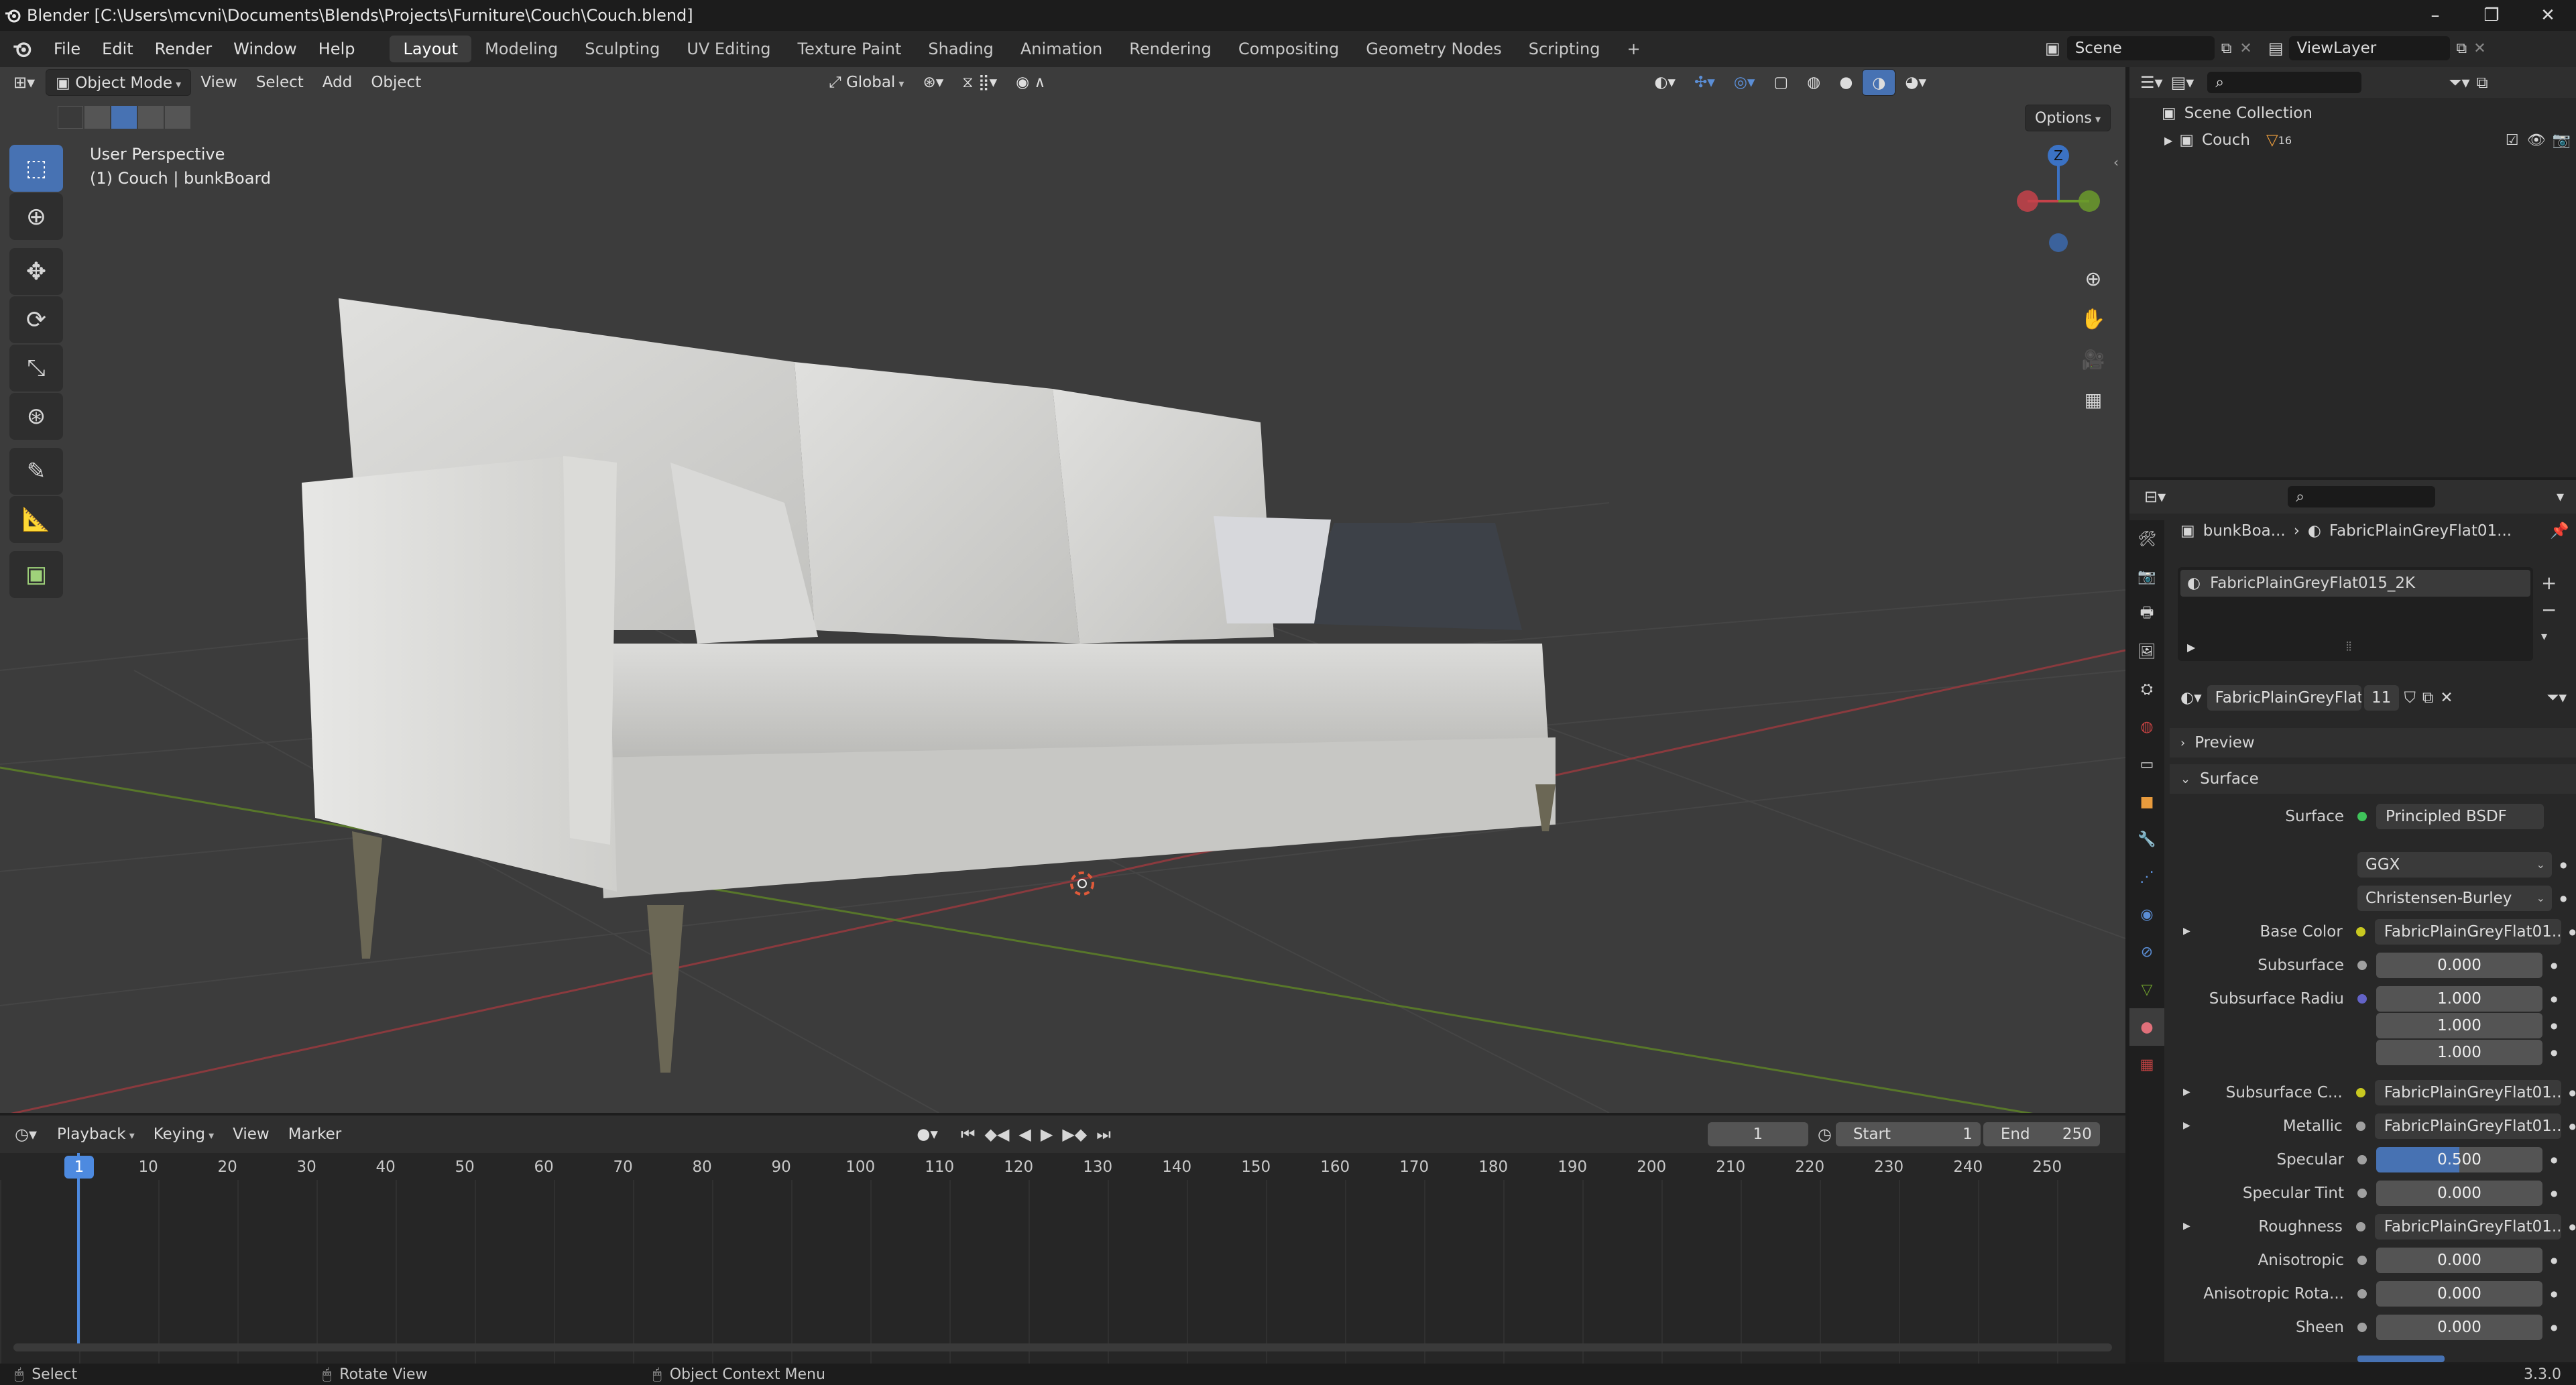 The height and width of the screenshot is (1385, 2576). What do you see at coordinates (24, 83) in the screenshot?
I see `editor-type-icon: ⊞▾` at bounding box center [24, 83].